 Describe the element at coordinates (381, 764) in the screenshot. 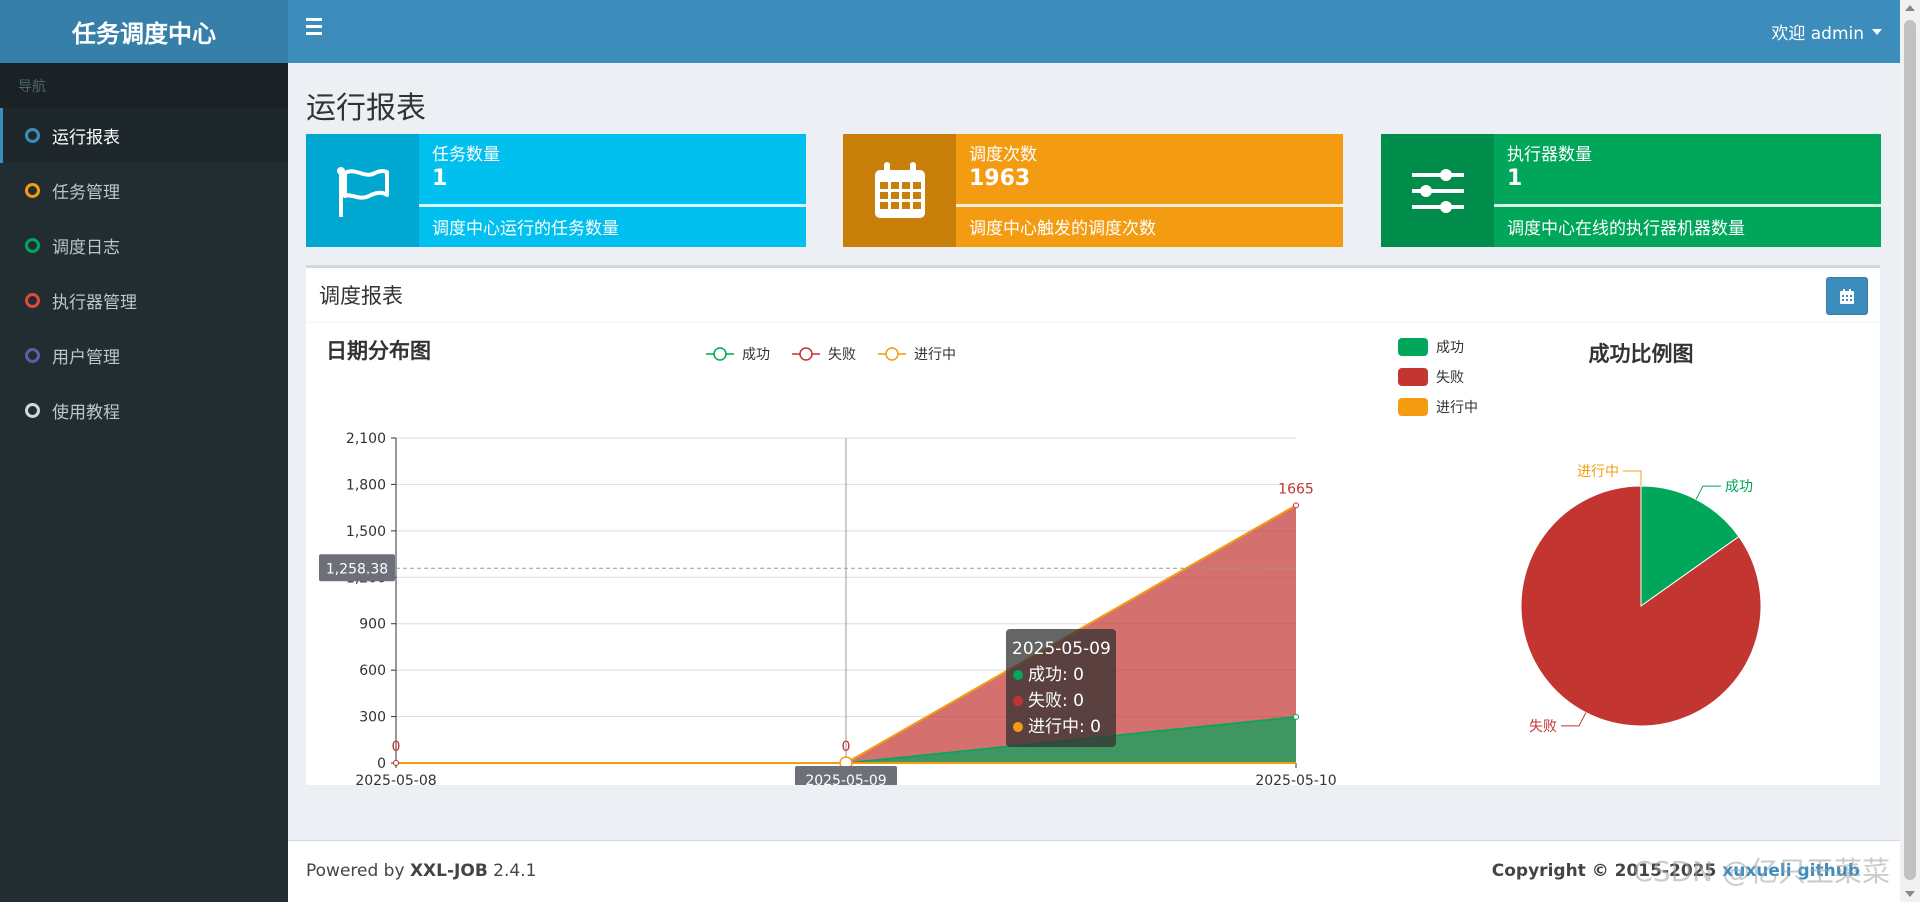

I see `y-tick-label: 0` at that location.